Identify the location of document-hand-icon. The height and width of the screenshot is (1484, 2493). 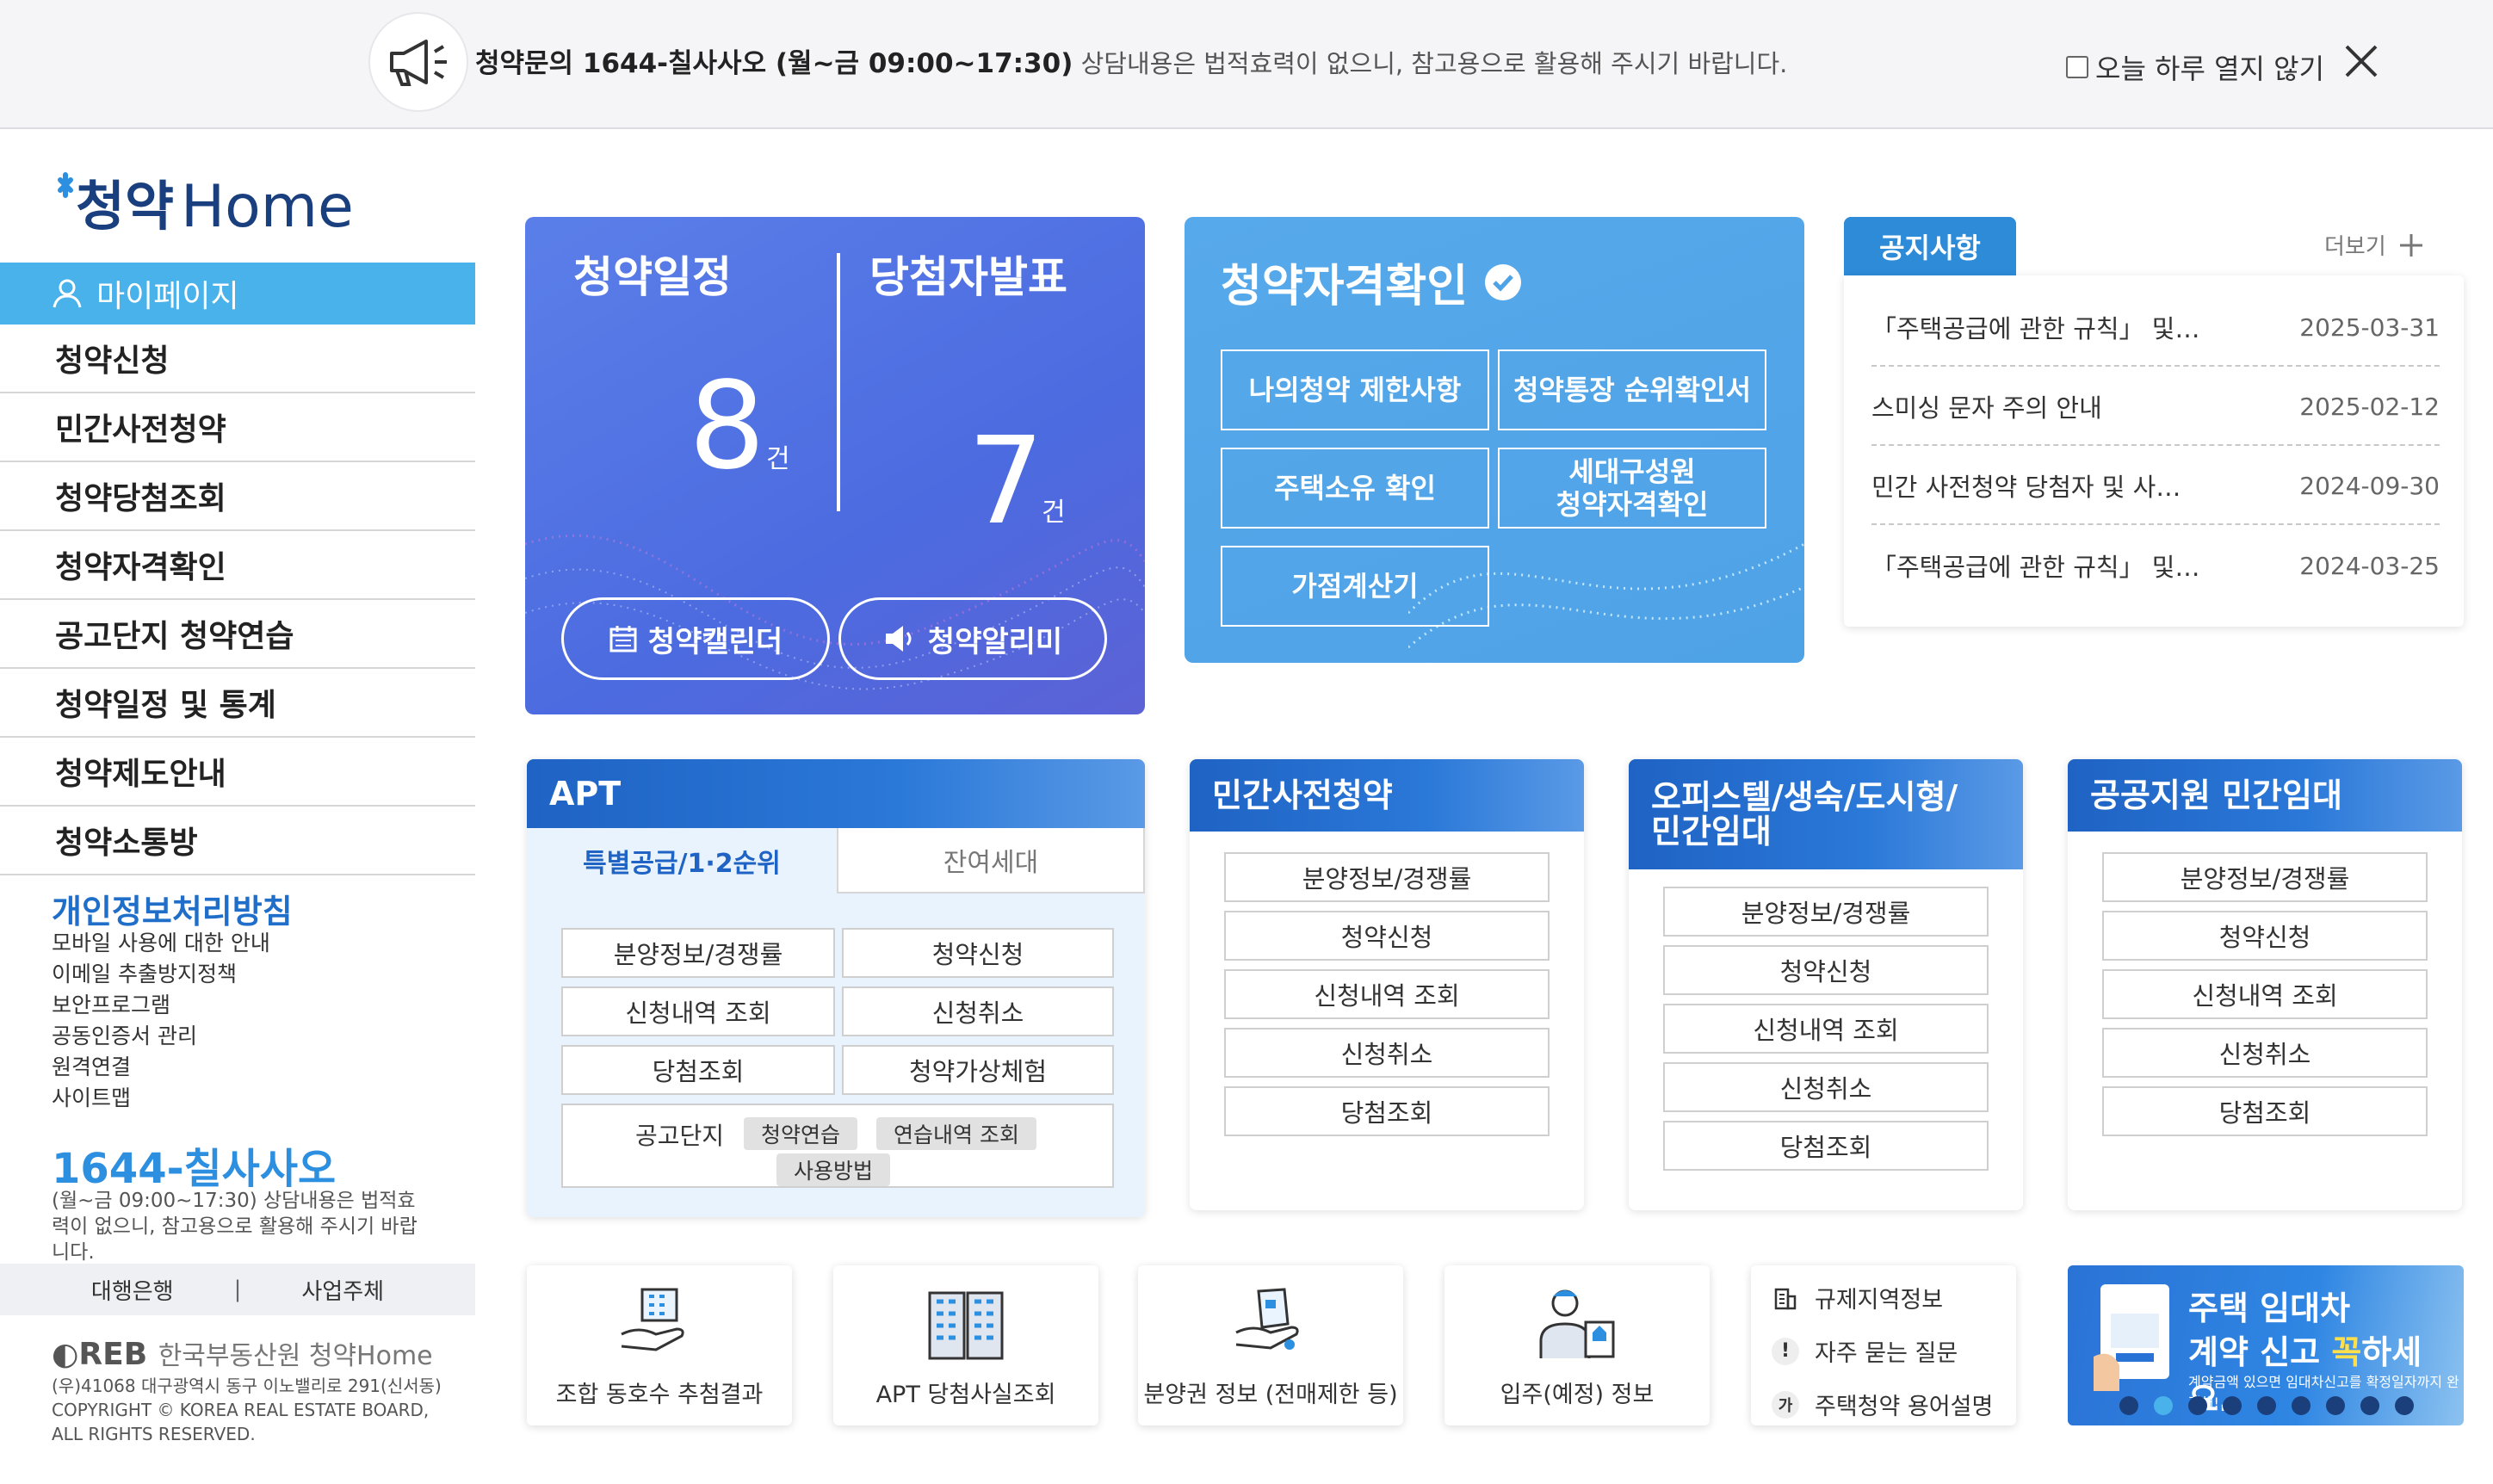
(1267, 1319).